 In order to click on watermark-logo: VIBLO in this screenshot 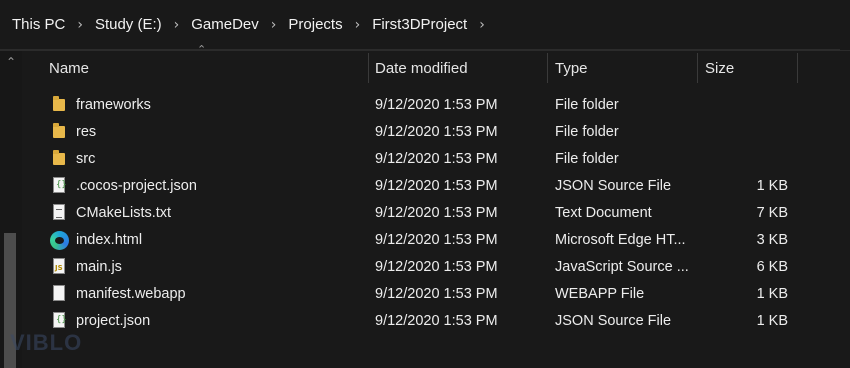, I will do `click(46, 342)`.